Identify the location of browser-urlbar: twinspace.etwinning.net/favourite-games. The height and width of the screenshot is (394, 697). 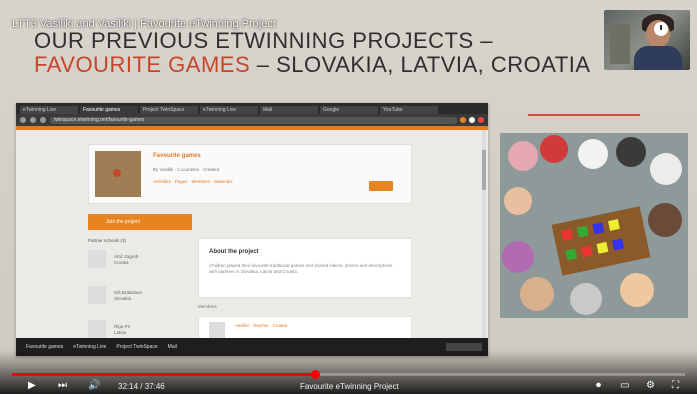
(252, 120).